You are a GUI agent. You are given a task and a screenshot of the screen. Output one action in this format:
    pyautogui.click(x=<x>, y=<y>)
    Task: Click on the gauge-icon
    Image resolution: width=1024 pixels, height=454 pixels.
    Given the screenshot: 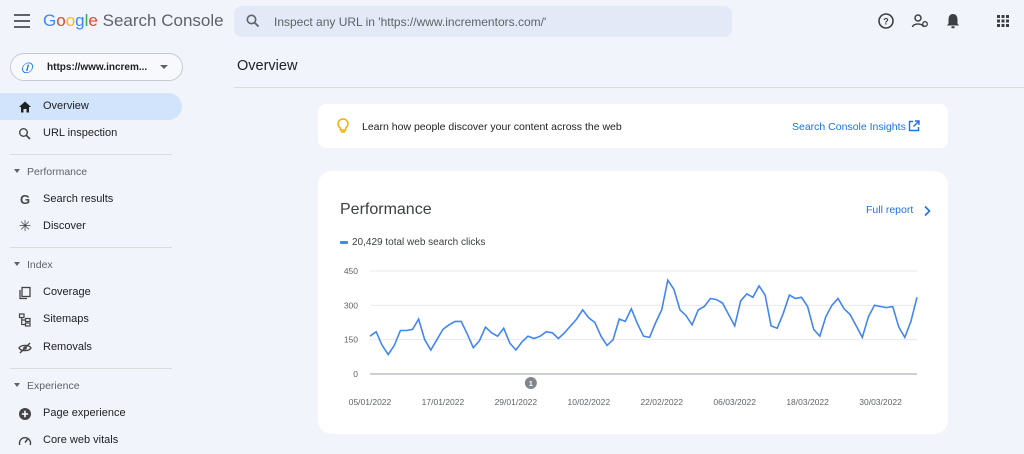 What is the action you would take?
    pyautogui.click(x=25, y=441)
    